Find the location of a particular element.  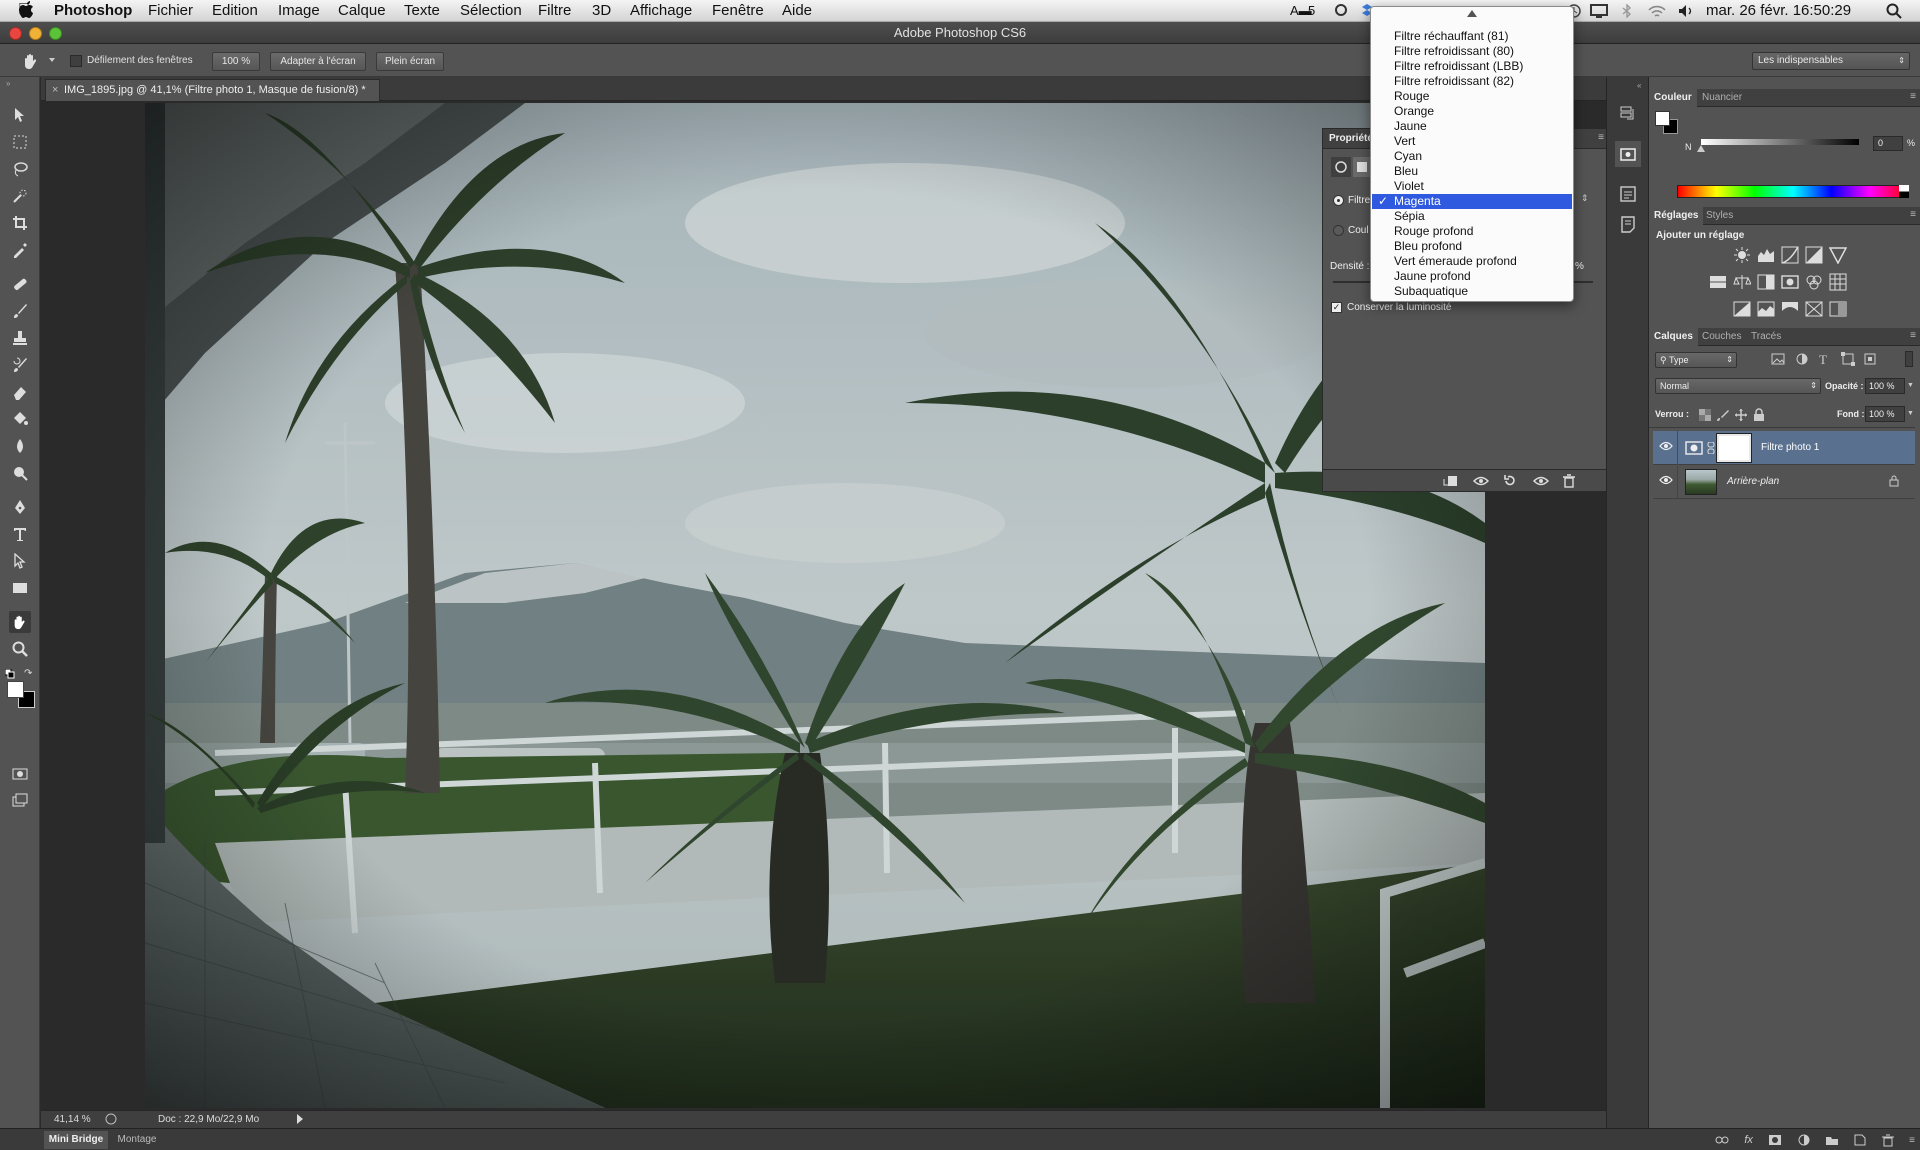

marquee-tool-icon is located at coordinates (20, 142).